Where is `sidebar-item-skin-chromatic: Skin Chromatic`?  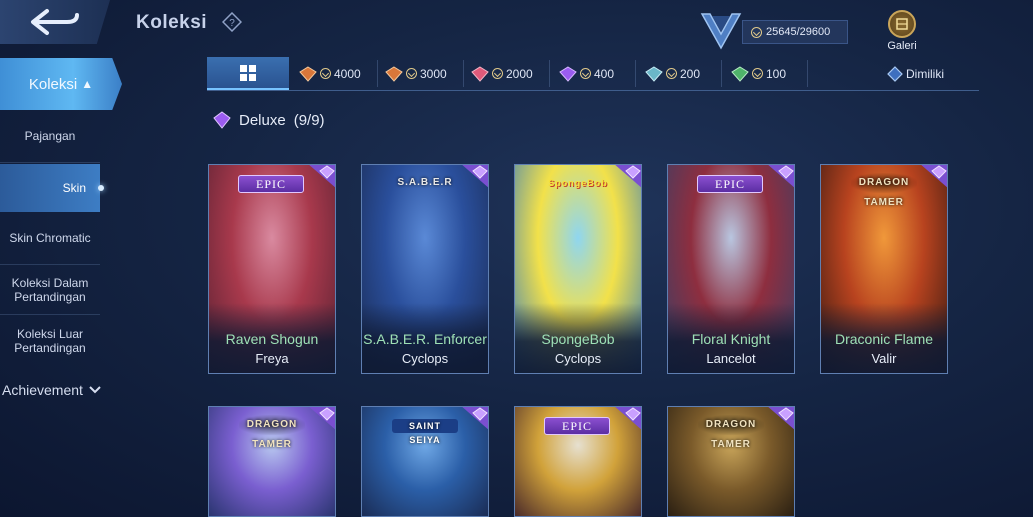
sidebar-item-skin-chromatic: Skin Chromatic is located at coordinates (50, 238).